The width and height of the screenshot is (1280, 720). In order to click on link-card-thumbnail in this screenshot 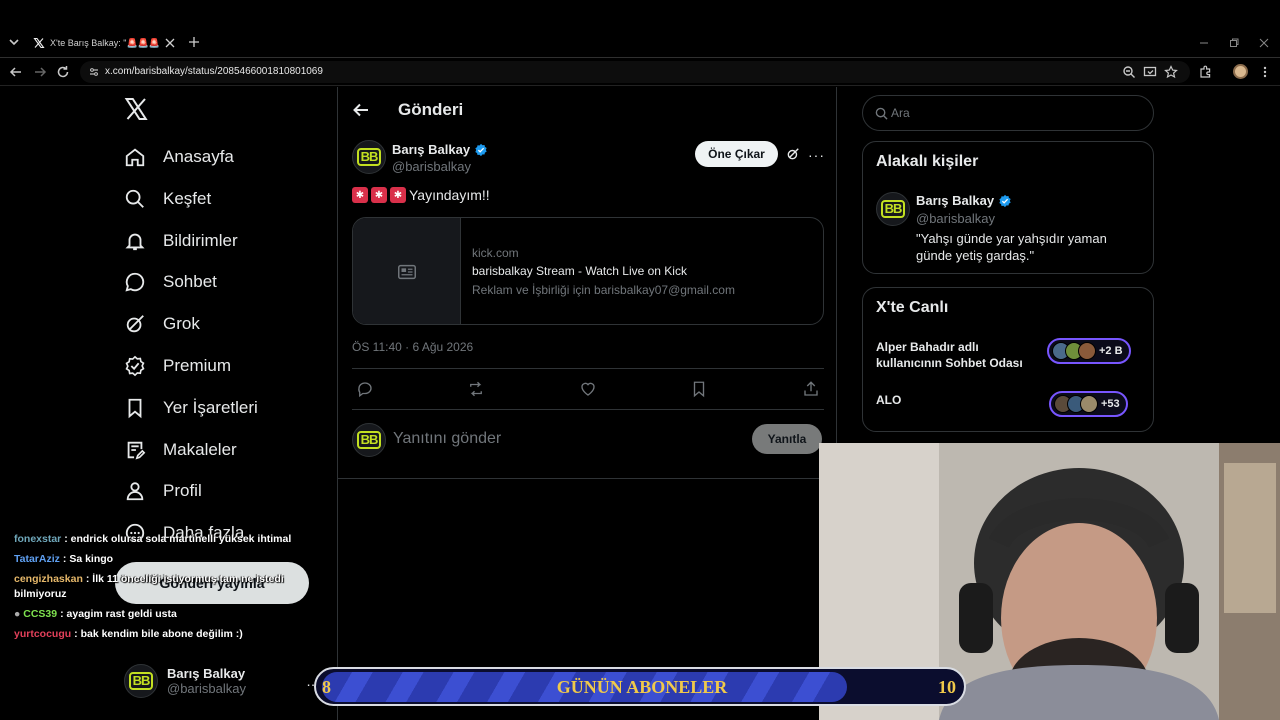, I will do `click(407, 271)`.